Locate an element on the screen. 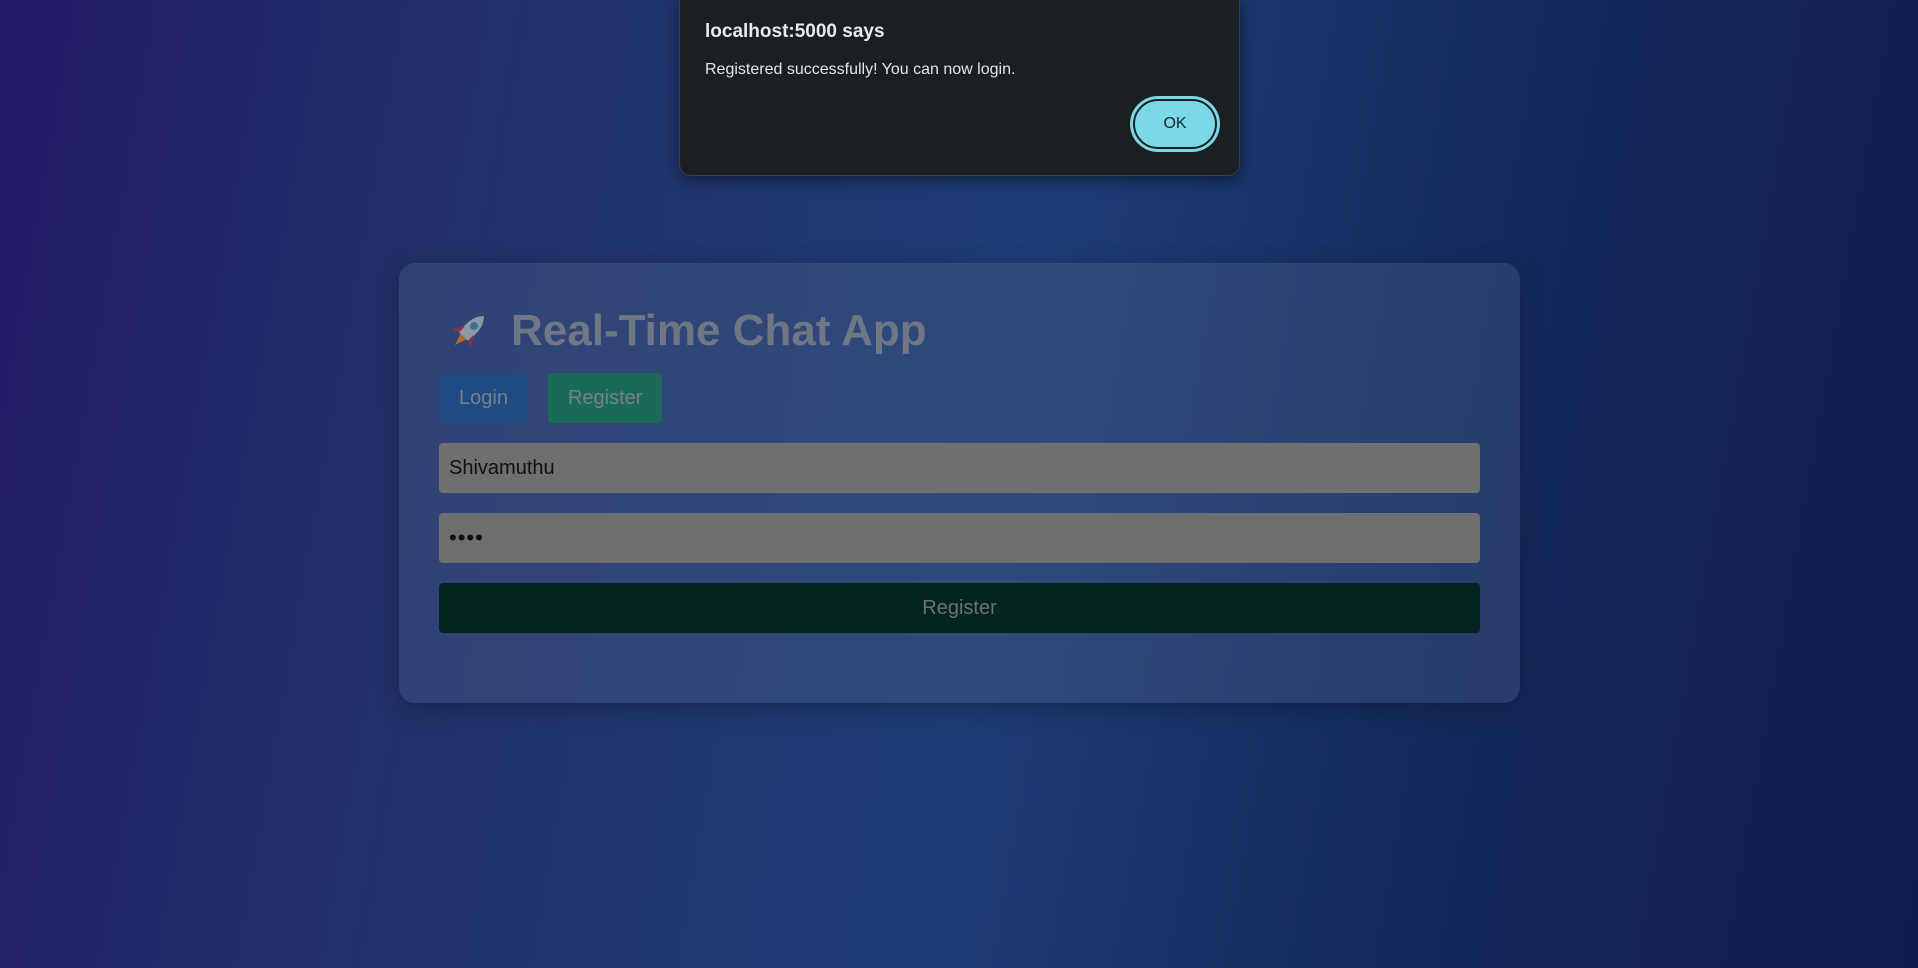 Image resolution: width=1918 pixels, height=968 pixels. app-header: Real-Time Chat App is located at coordinates (686, 331).